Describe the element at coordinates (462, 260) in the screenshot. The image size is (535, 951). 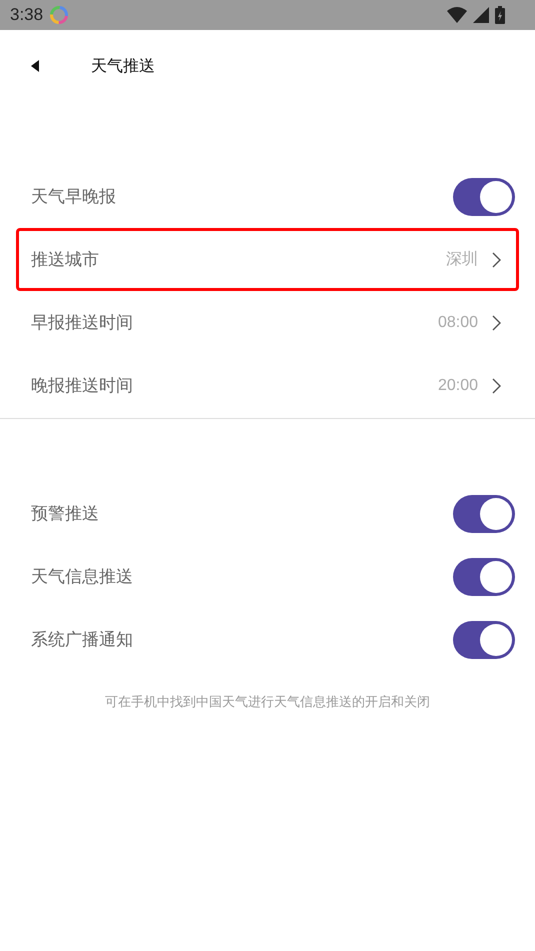
I see `row-value: 深圳` at that location.